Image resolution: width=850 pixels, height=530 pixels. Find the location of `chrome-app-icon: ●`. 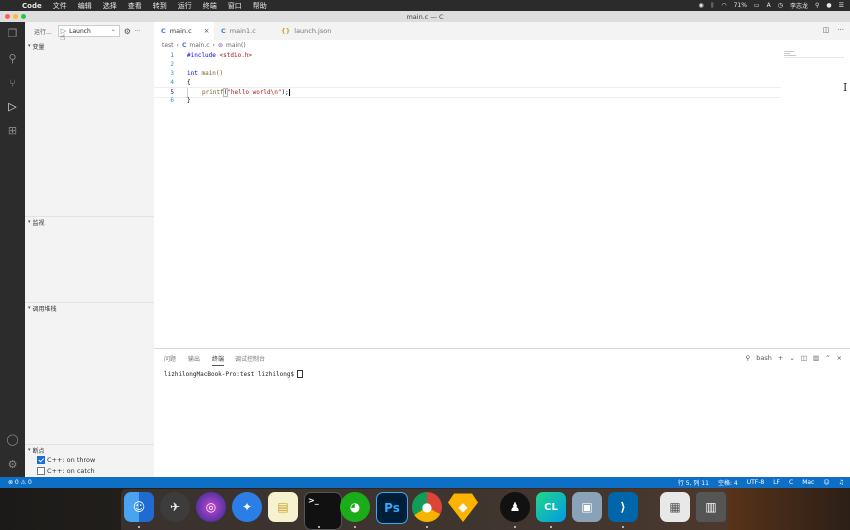

chrome-app-icon: ● is located at coordinates (427, 507).